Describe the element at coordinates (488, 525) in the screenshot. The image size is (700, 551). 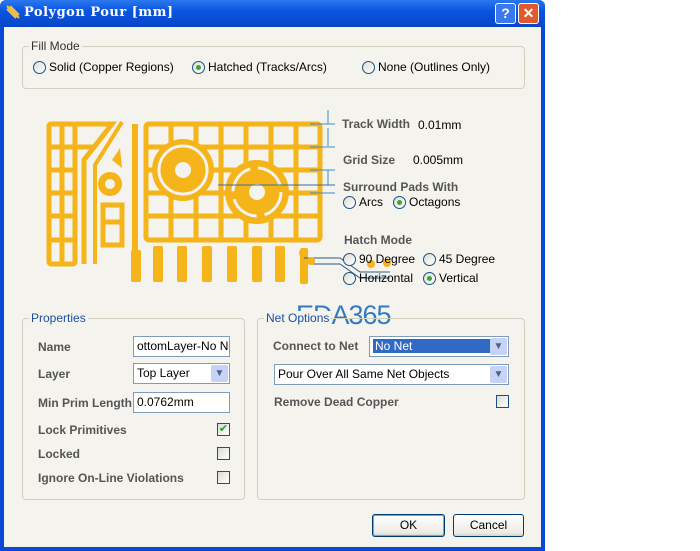
I see `cancel-button: Cancel` at that location.